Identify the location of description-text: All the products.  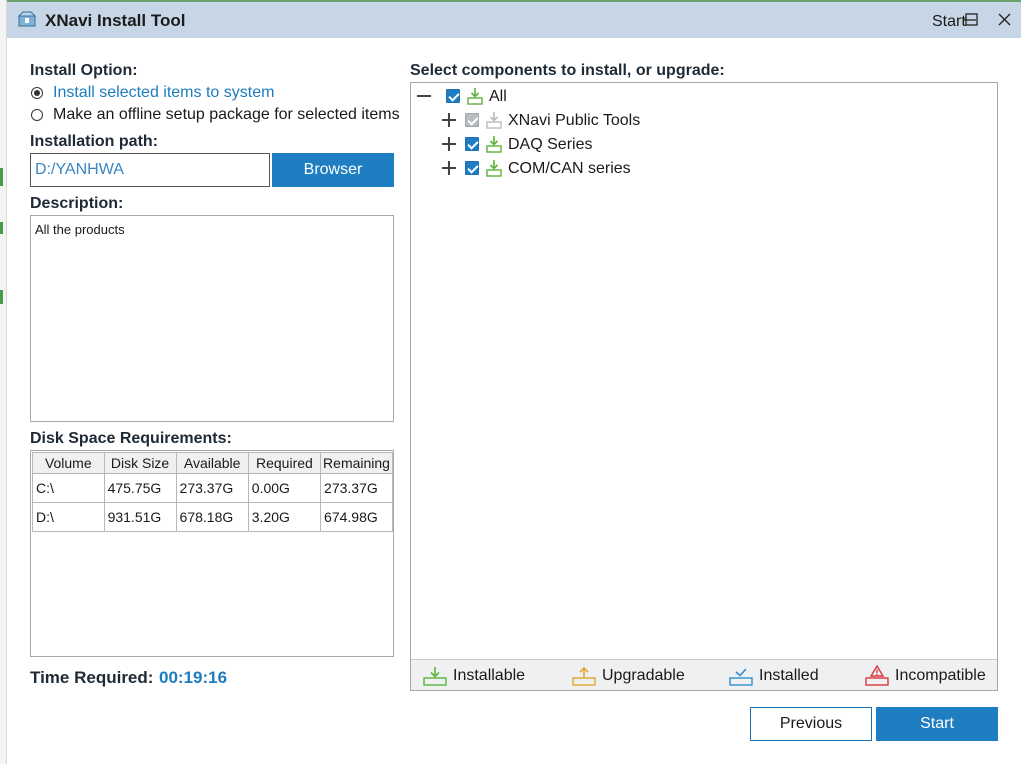
(80, 229).